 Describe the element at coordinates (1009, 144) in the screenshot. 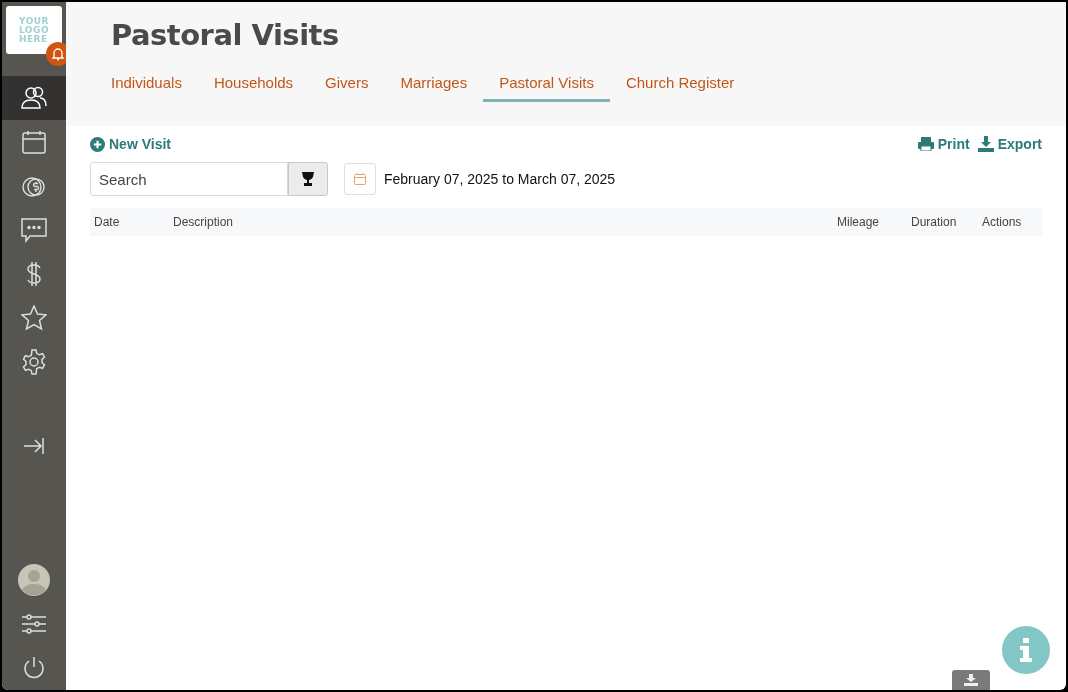

I see `export-link: Export` at that location.